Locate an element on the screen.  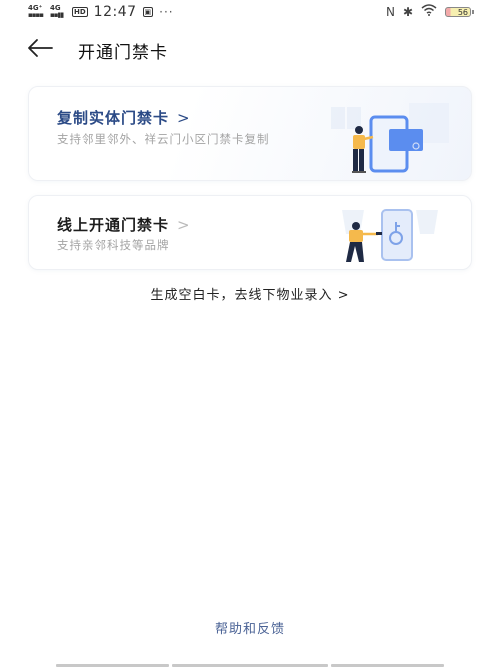
status-bar: 4G⁺ ▪▪▪▪ 4G ▪▪▮▮ HD 12:47 ▣ ··· N ✱ 56 is located at coordinates (250, 12).